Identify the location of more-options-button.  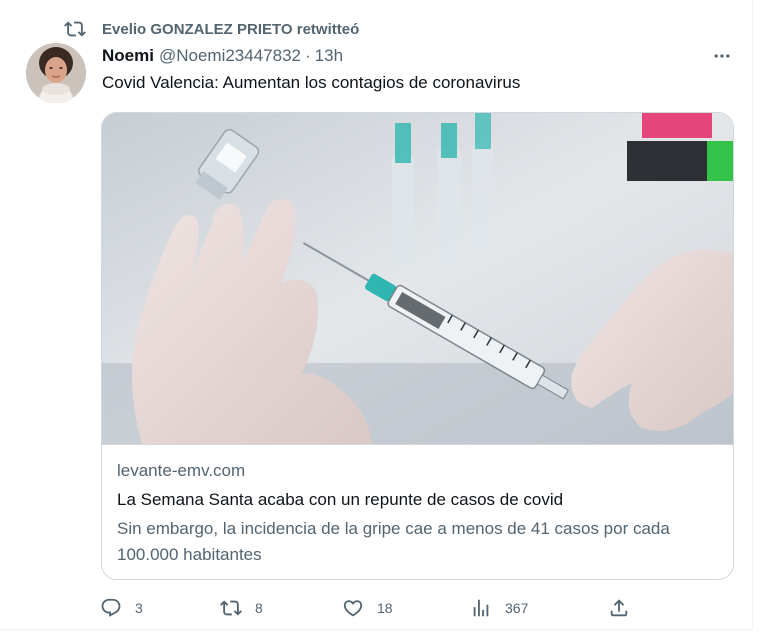
(722, 56).